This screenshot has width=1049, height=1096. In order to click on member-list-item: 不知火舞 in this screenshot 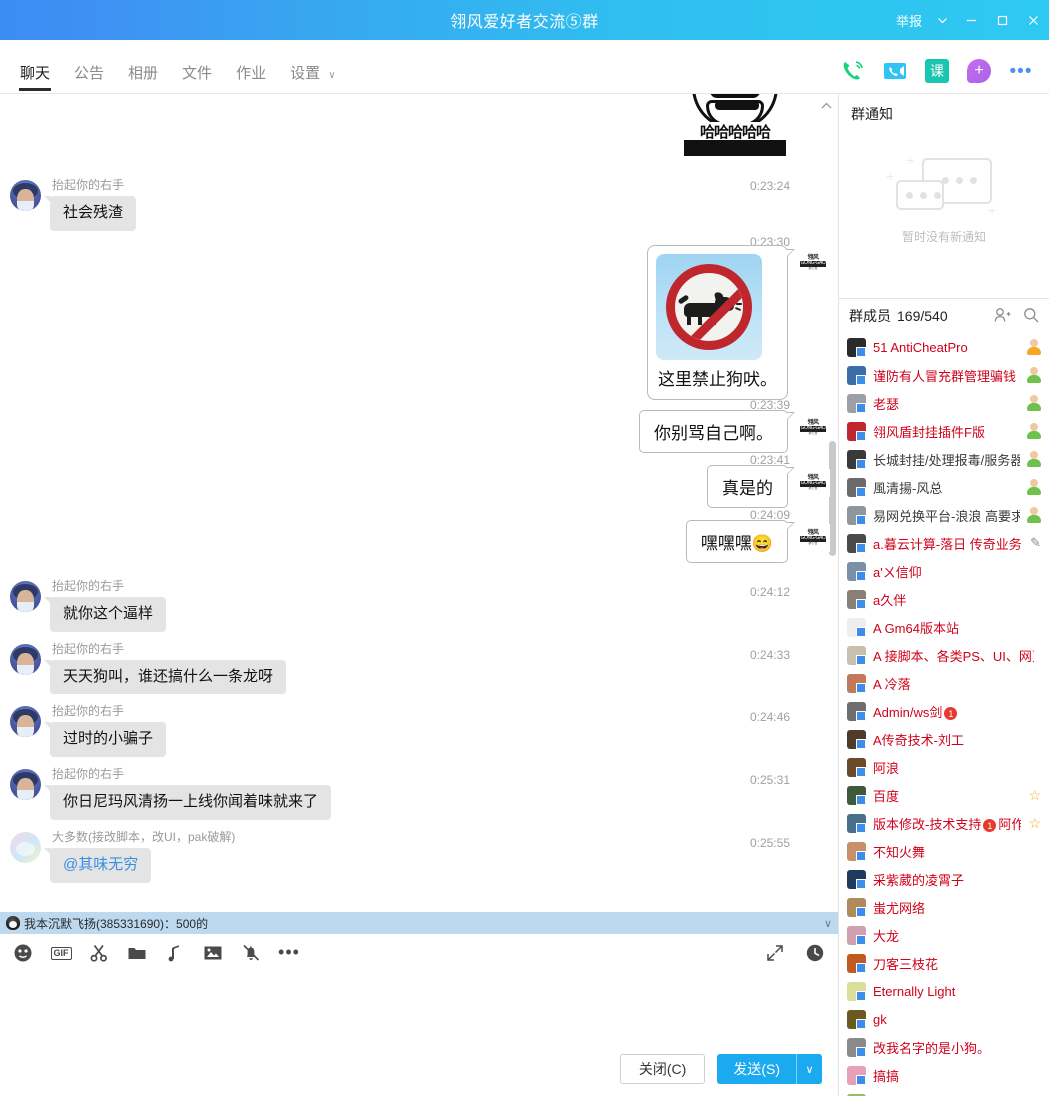, I will do `click(944, 851)`.